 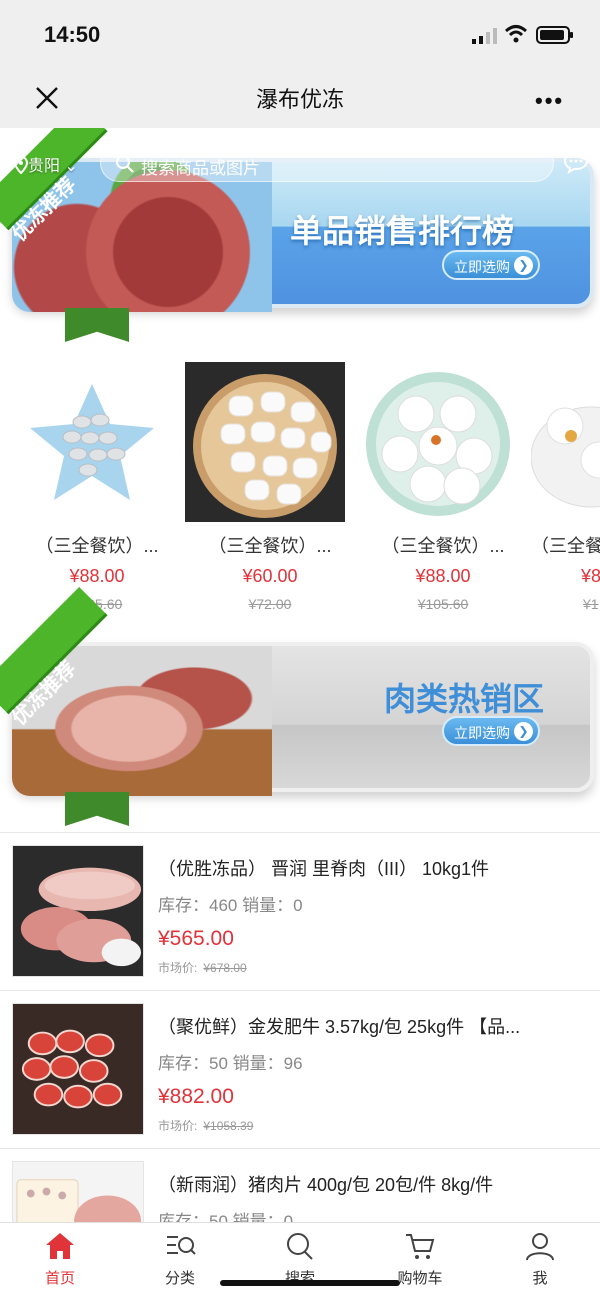 I want to click on product-original-price: ¥72.00, so click(x=270, y=604).